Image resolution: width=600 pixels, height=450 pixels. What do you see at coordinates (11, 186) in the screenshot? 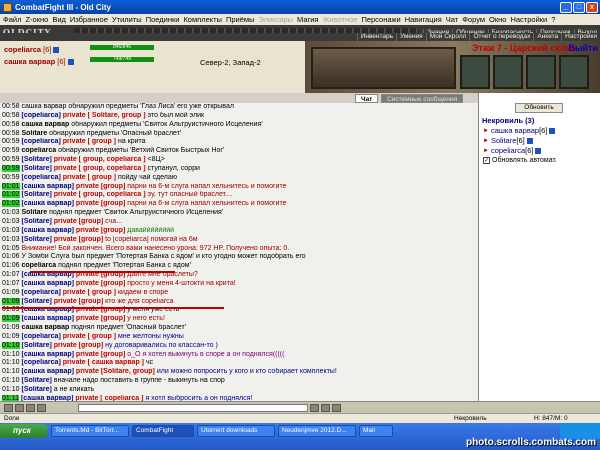
I see `message-time: 01:01` at bounding box center [11, 186].